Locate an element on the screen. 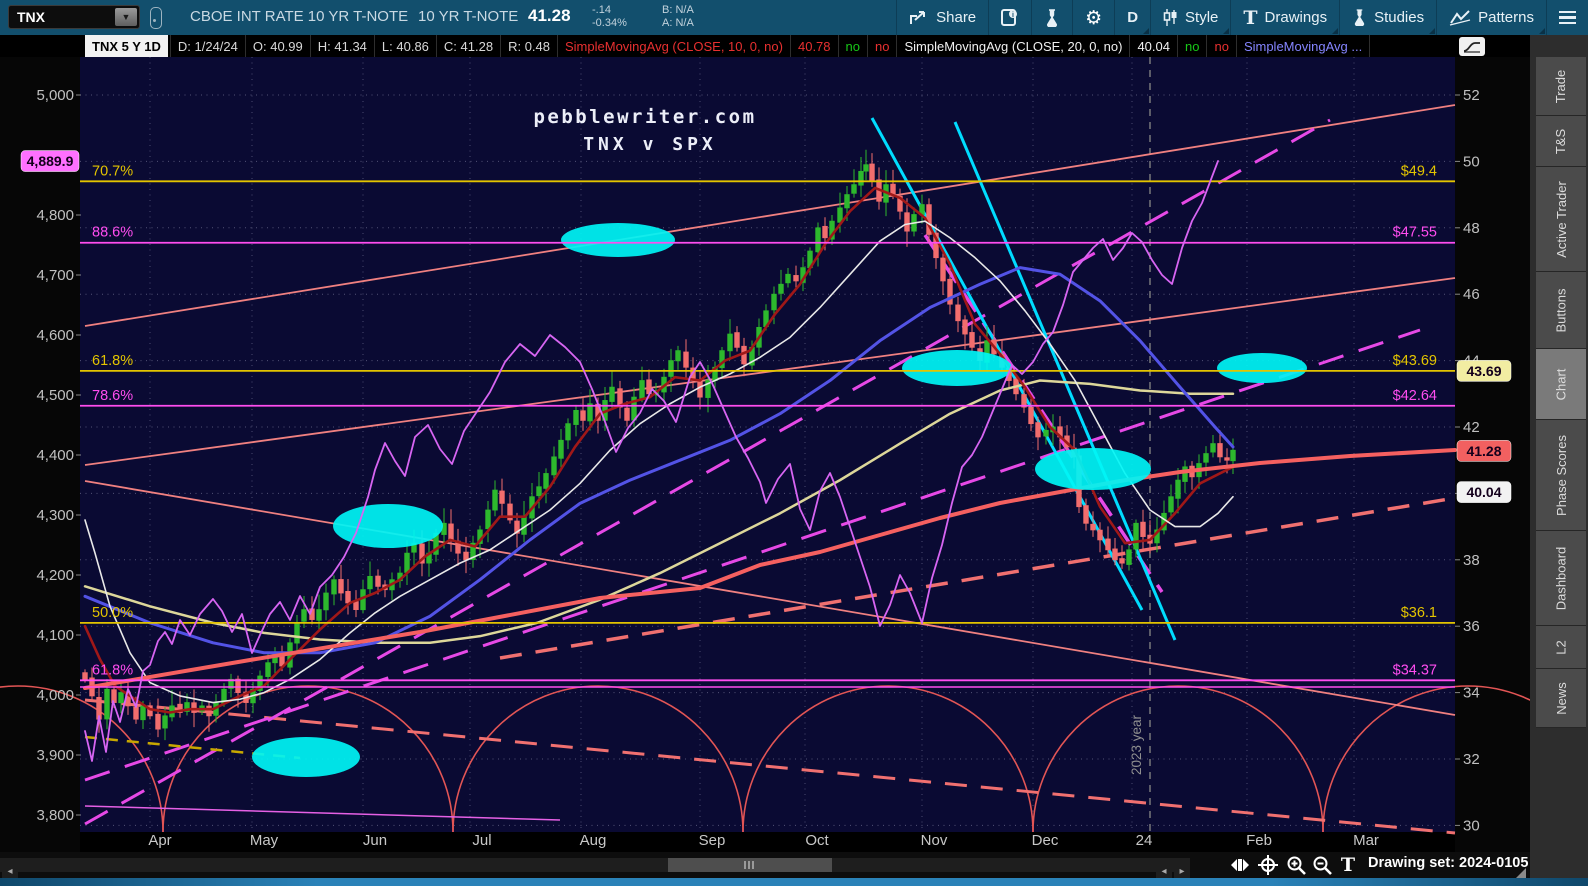 Image resolution: width=1588 pixels, height=886 pixels. svg-text: 42 is located at coordinates (1471, 427).